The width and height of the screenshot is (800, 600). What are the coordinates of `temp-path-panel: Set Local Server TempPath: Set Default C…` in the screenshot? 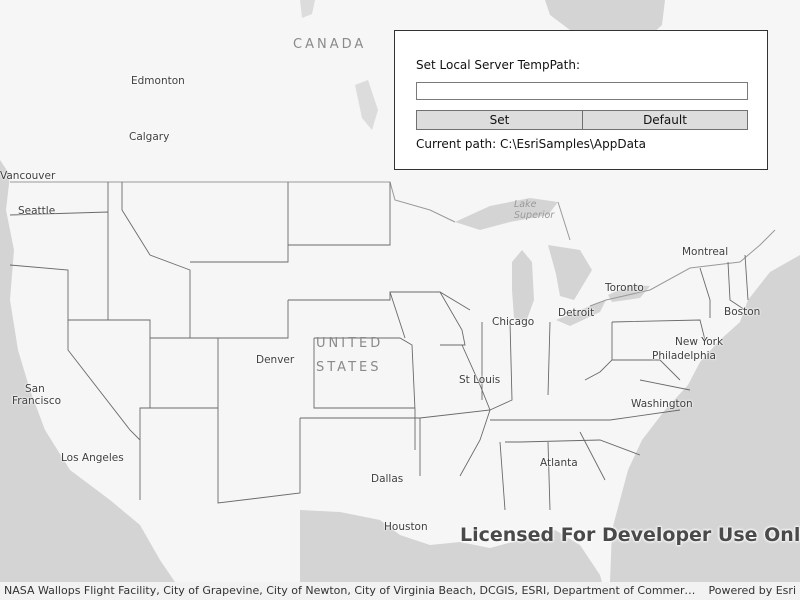 It's located at (581, 100).